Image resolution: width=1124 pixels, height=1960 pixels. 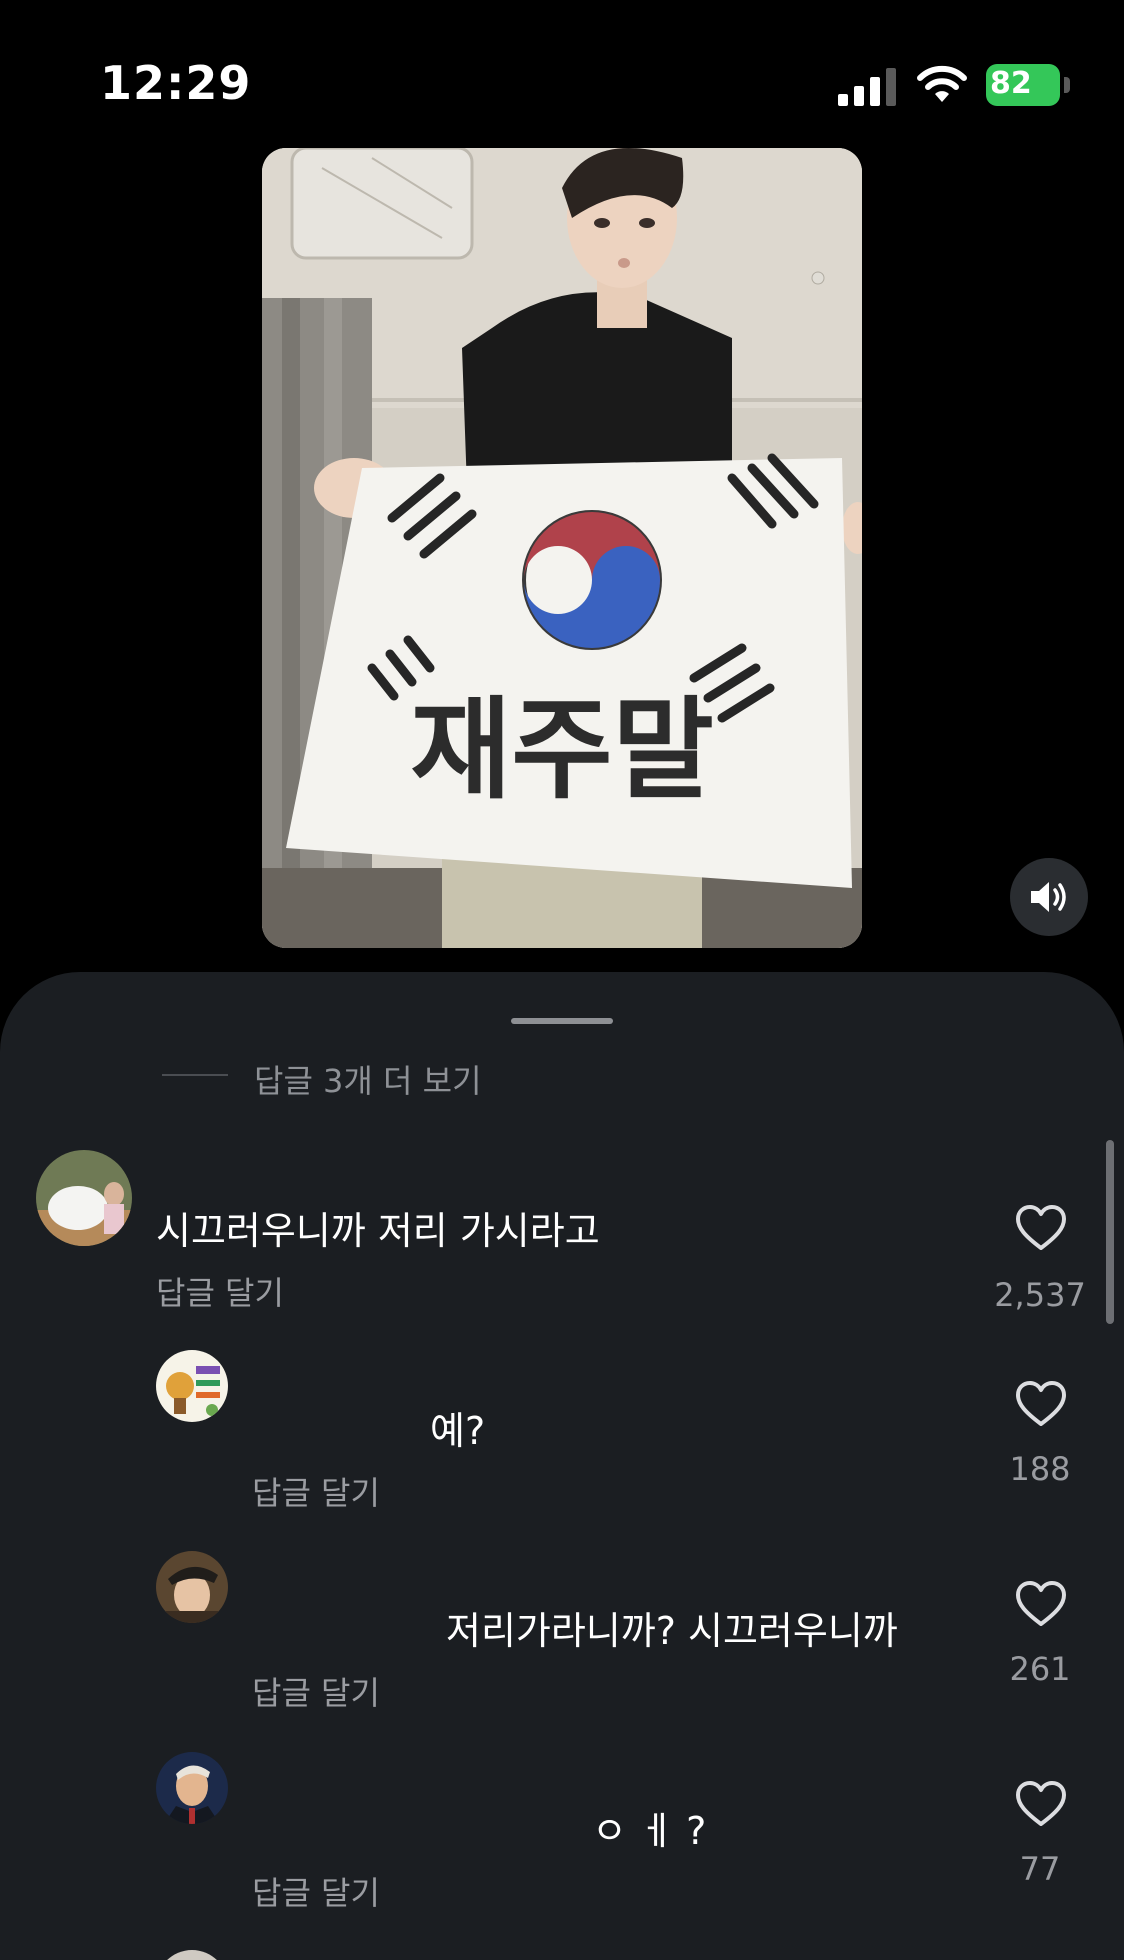 What do you see at coordinates (368, 1079) in the screenshot?
I see `view-more-replies-button: 답글 3개 더 보기` at bounding box center [368, 1079].